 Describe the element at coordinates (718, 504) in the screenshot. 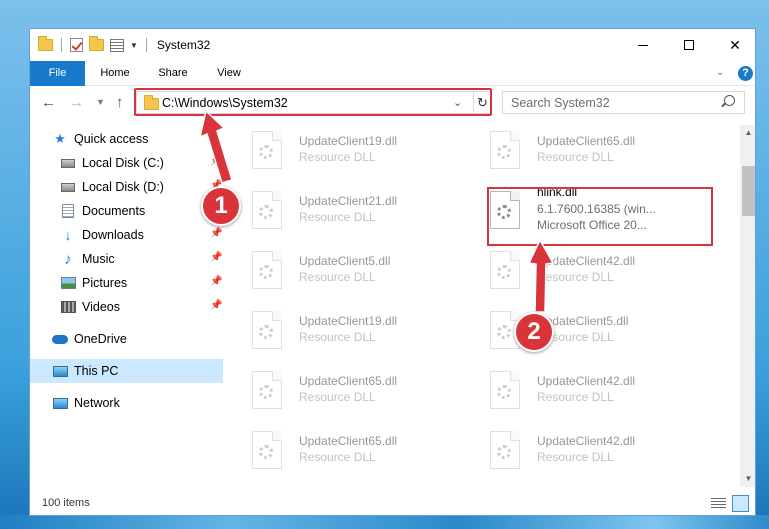

I see `details-view-icon` at that location.